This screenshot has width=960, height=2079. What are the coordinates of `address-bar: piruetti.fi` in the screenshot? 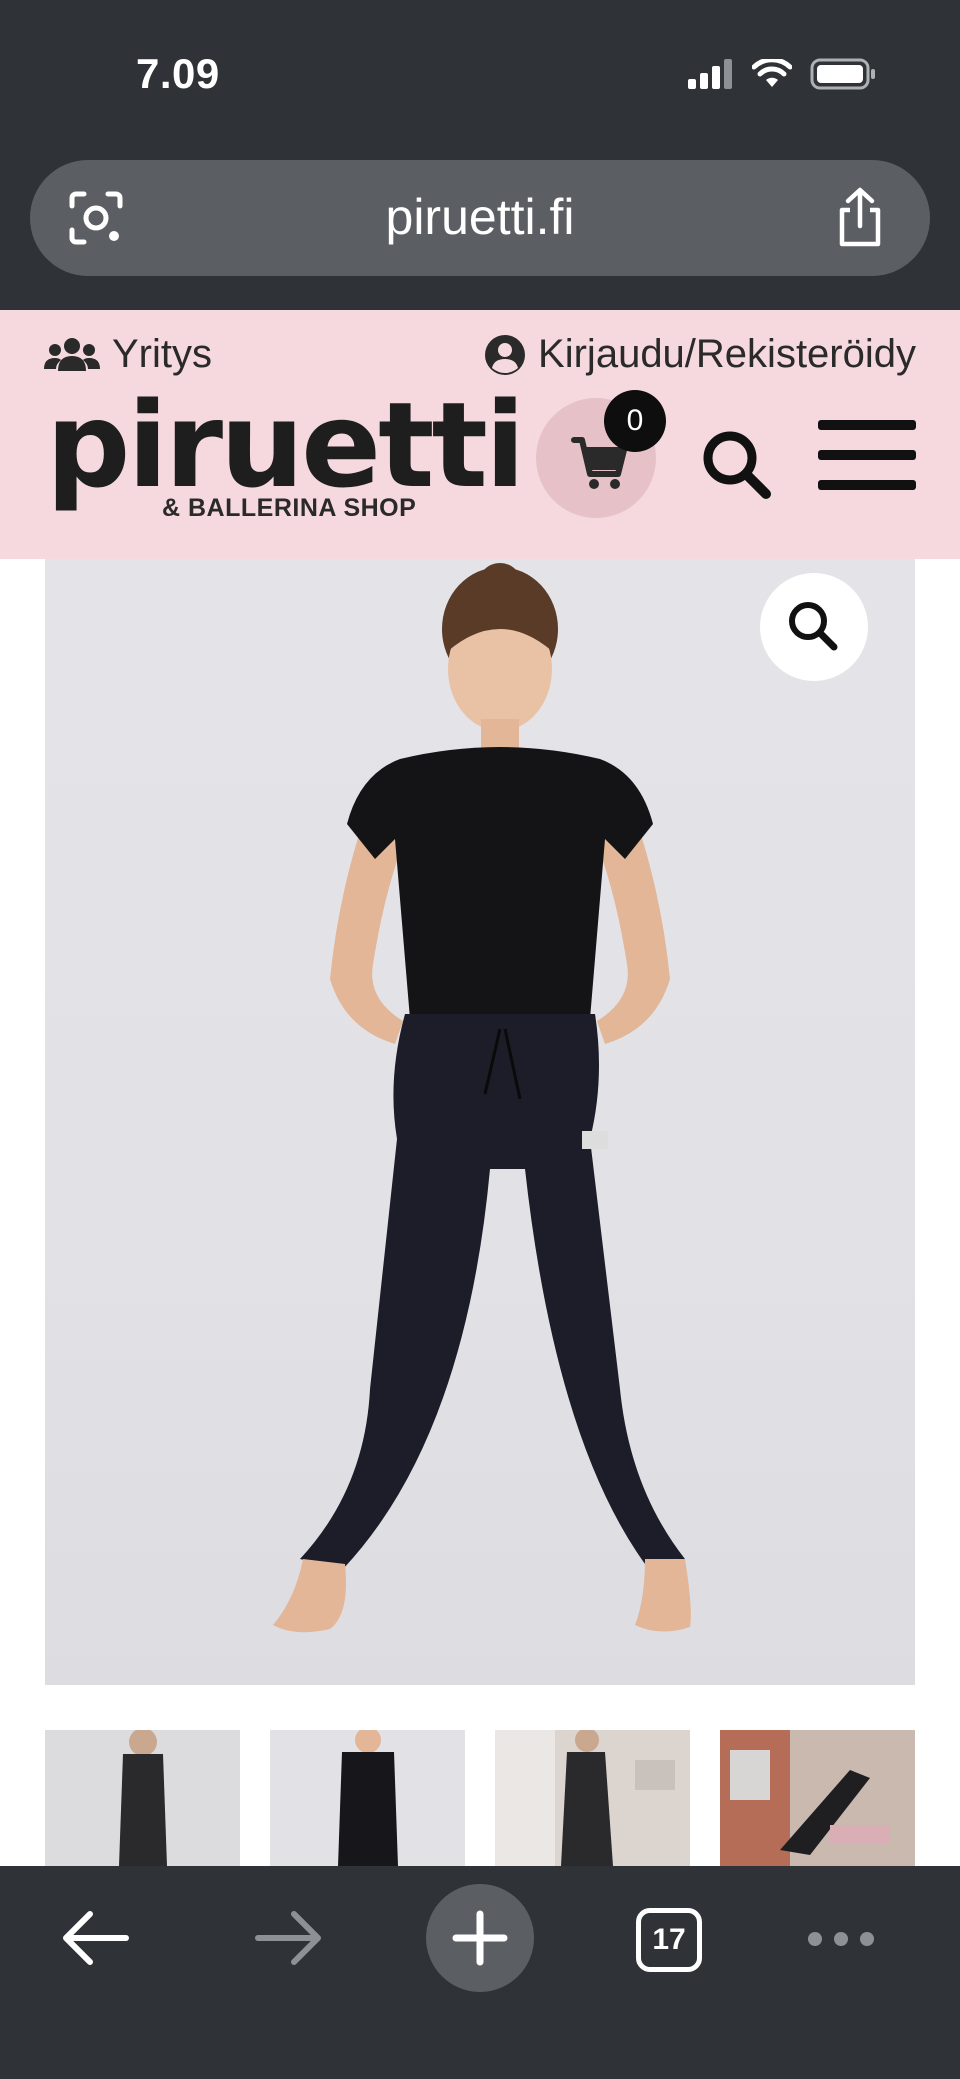 It's located at (480, 218).